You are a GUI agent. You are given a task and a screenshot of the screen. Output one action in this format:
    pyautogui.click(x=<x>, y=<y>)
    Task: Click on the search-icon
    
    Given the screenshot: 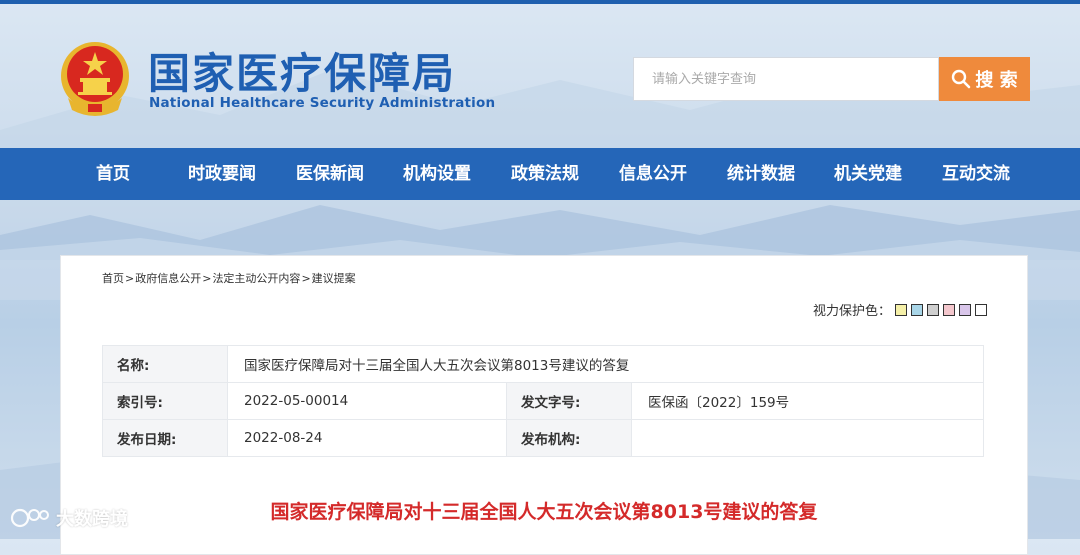 What is the action you would take?
    pyautogui.click(x=961, y=79)
    